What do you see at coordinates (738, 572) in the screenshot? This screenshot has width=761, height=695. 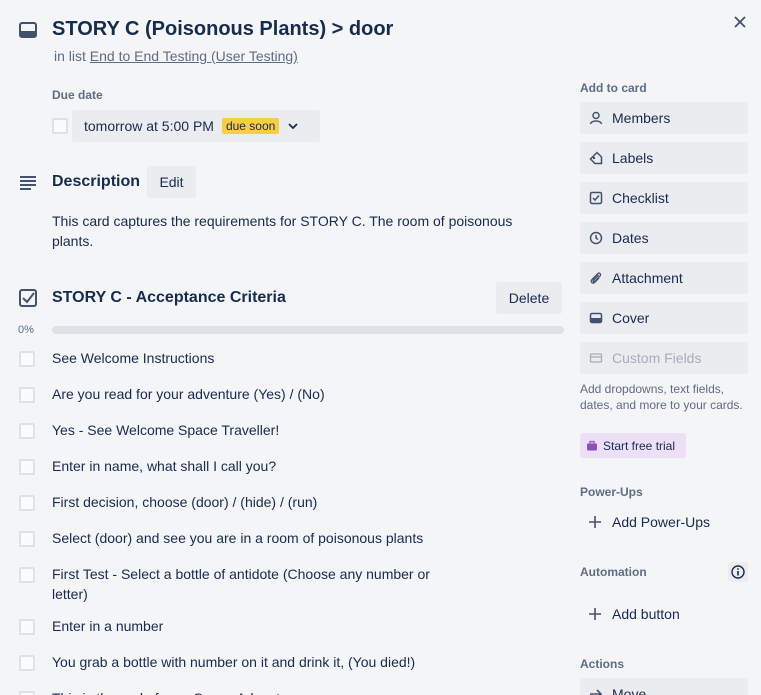 I see `info-icon` at bounding box center [738, 572].